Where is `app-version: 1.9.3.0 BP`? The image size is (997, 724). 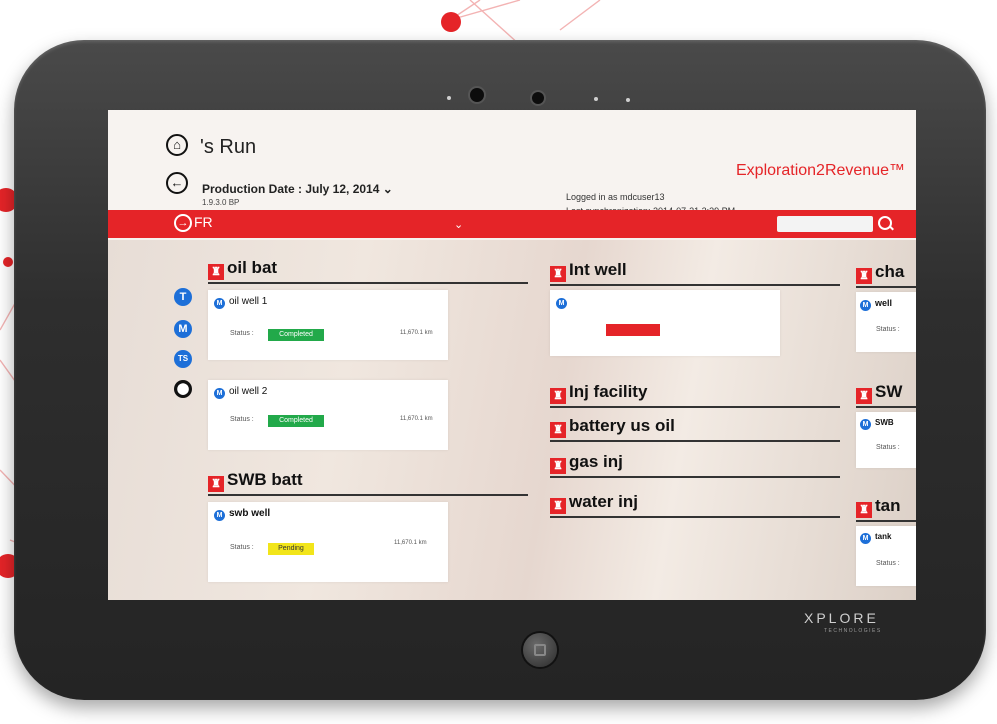 app-version: 1.9.3.0 BP is located at coordinates (221, 202).